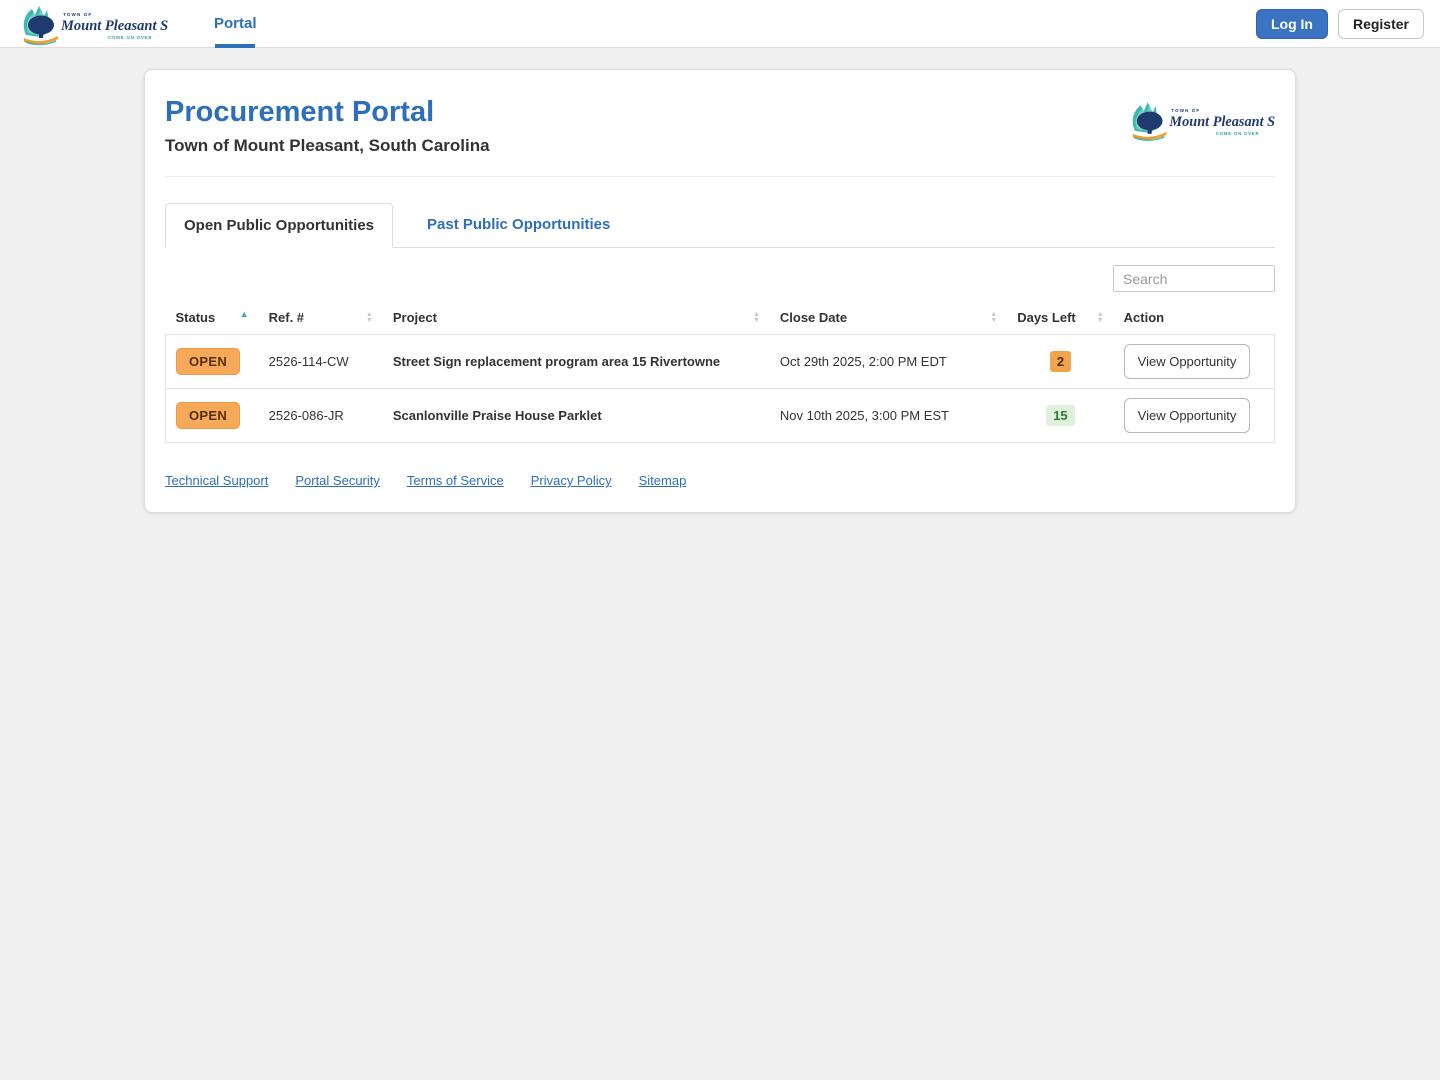  Describe the element at coordinates (663, 480) in the screenshot. I see `link-sitemap: Sitemap` at that location.